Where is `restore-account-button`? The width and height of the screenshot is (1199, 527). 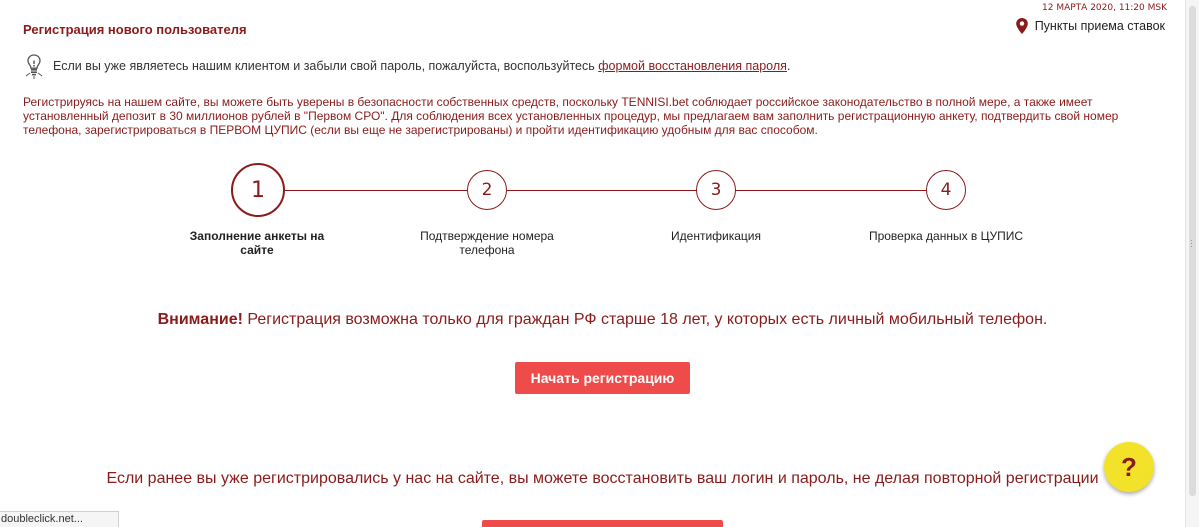
restore-account-button is located at coordinates (602, 523).